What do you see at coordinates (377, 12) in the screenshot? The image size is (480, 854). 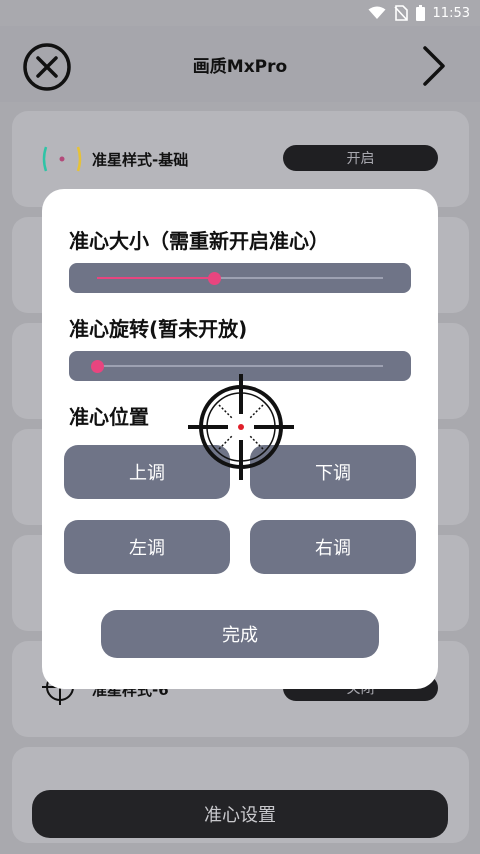 I see `wifi-icon` at bounding box center [377, 12].